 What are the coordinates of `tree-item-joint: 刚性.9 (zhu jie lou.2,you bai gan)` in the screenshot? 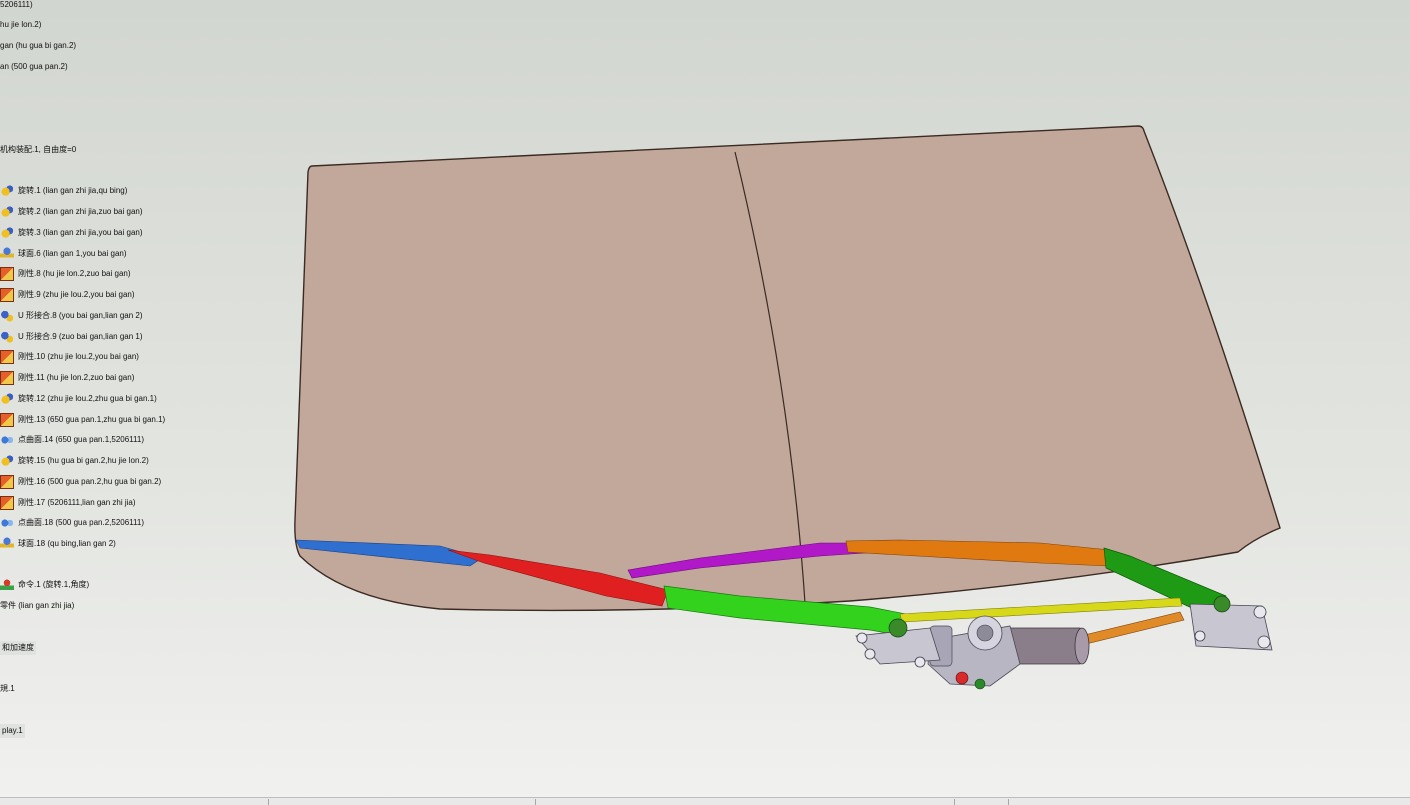 It's located at (67, 295).